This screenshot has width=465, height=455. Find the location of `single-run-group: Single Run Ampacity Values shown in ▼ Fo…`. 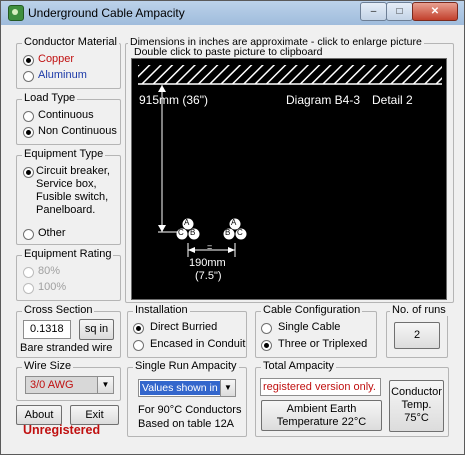

single-run-group: Single Run Ampacity Values shown in ▼ Fo… is located at coordinates (187, 398).